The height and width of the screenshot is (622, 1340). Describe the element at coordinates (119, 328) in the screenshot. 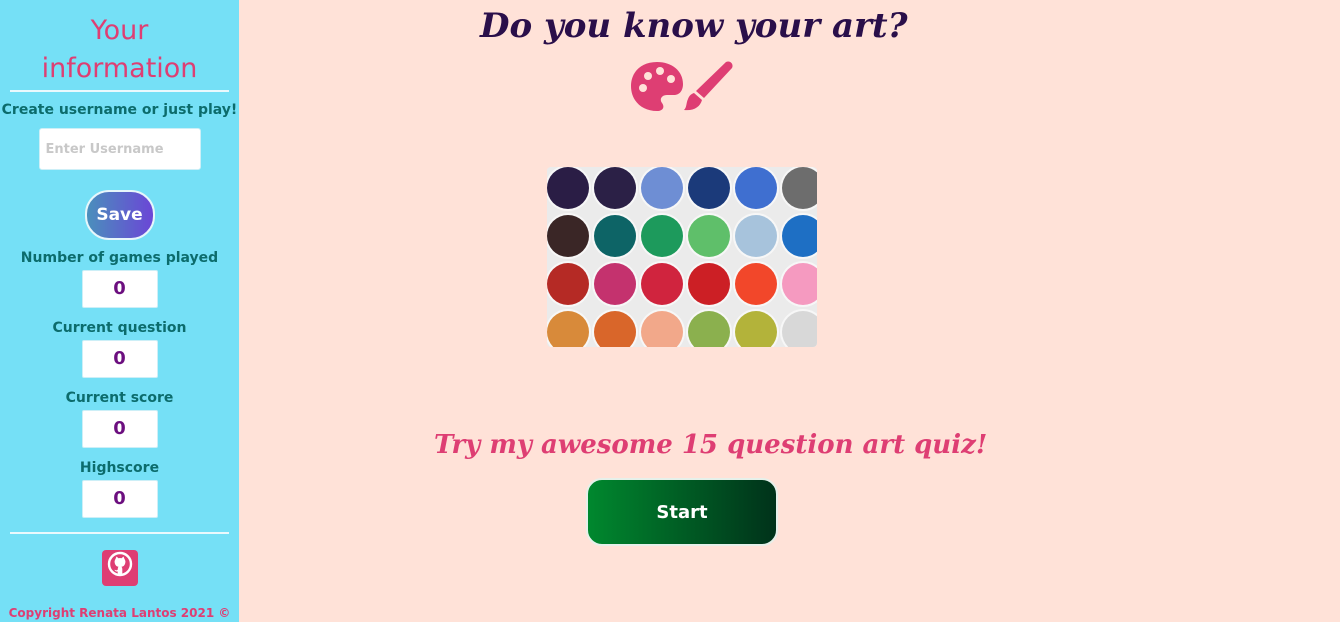

I see `current-question-label: Current question` at that location.